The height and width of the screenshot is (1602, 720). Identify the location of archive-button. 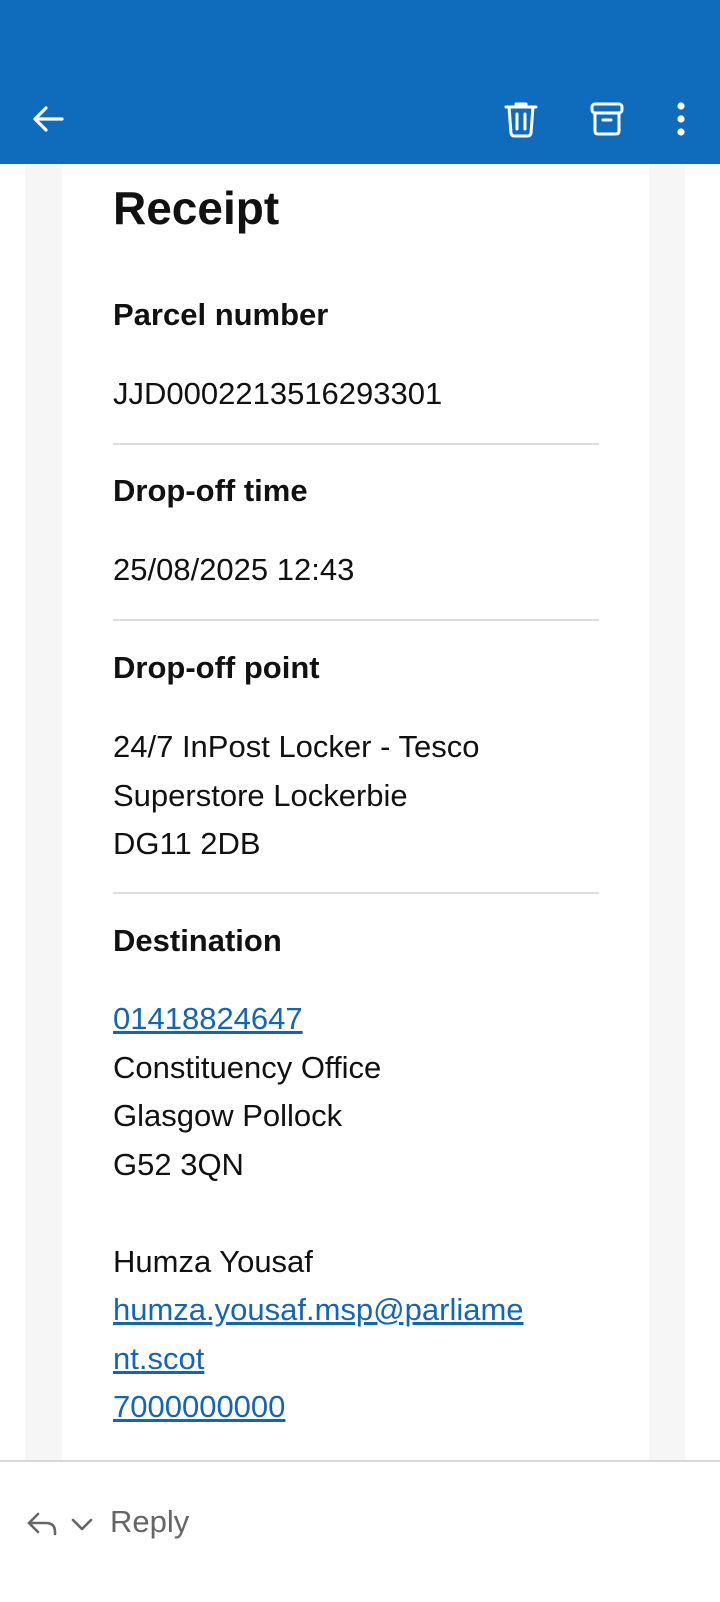
(607, 119).